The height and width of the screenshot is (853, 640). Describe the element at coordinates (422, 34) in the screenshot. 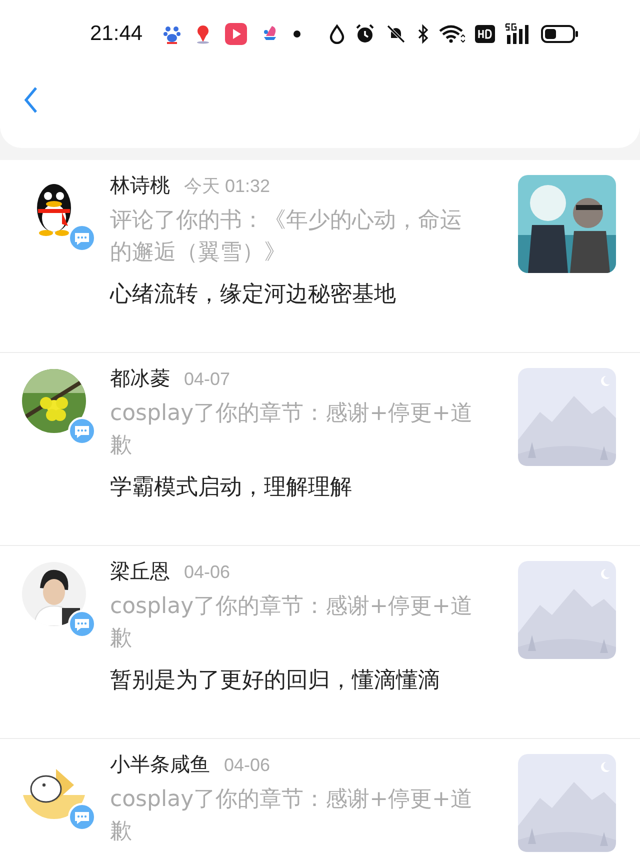

I see `bluetooth-icon` at that location.